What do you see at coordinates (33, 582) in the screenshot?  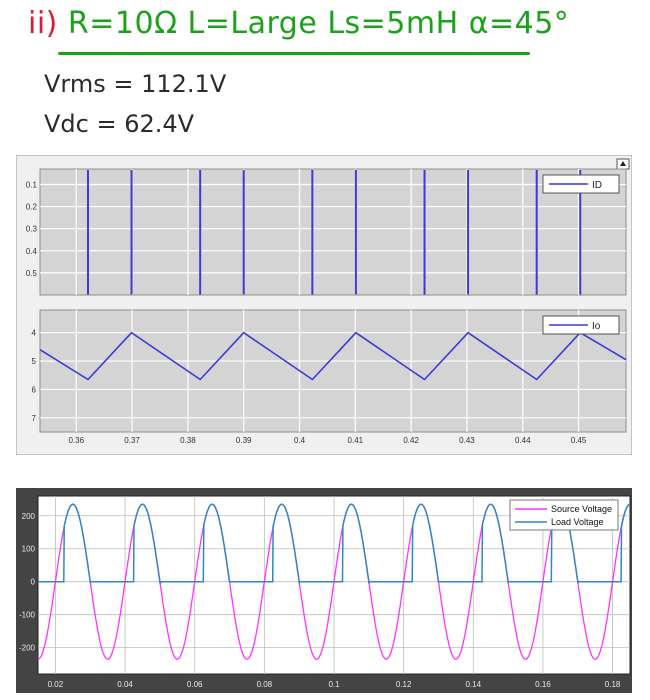 I see `voltage-y-tick-label: 0` at bounding box center [33, 582].